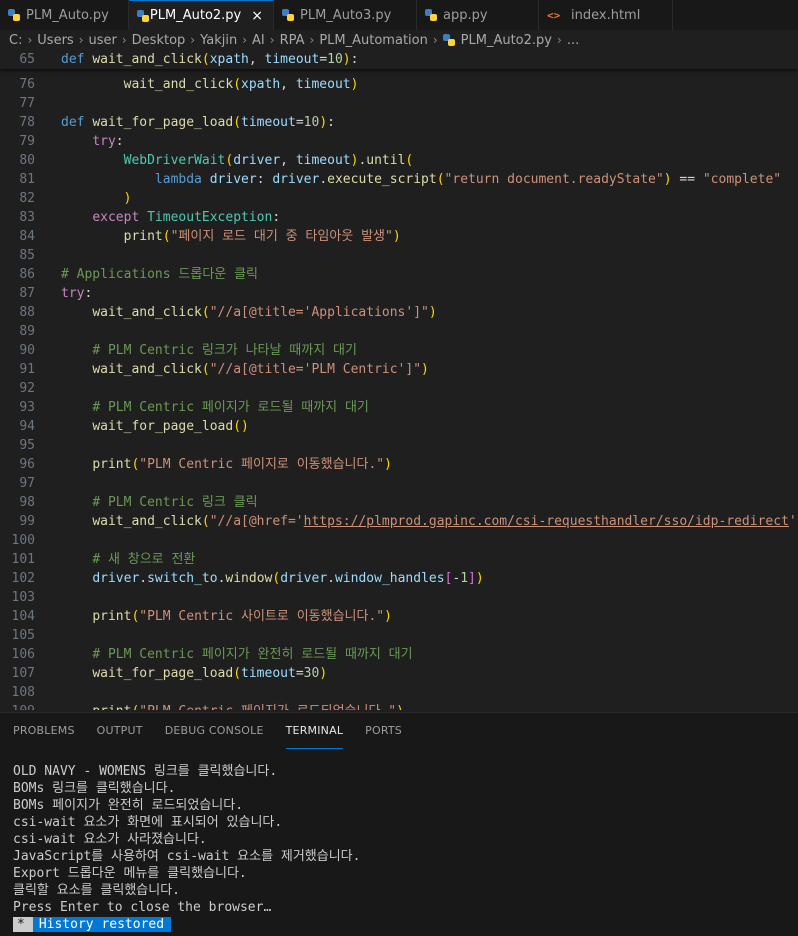 This screenshot has height=936, width=798. What do you see at coordinates (399, 141) in the screenshot?
I see `code-line: 79 try:` at bounding box center [399, 141].